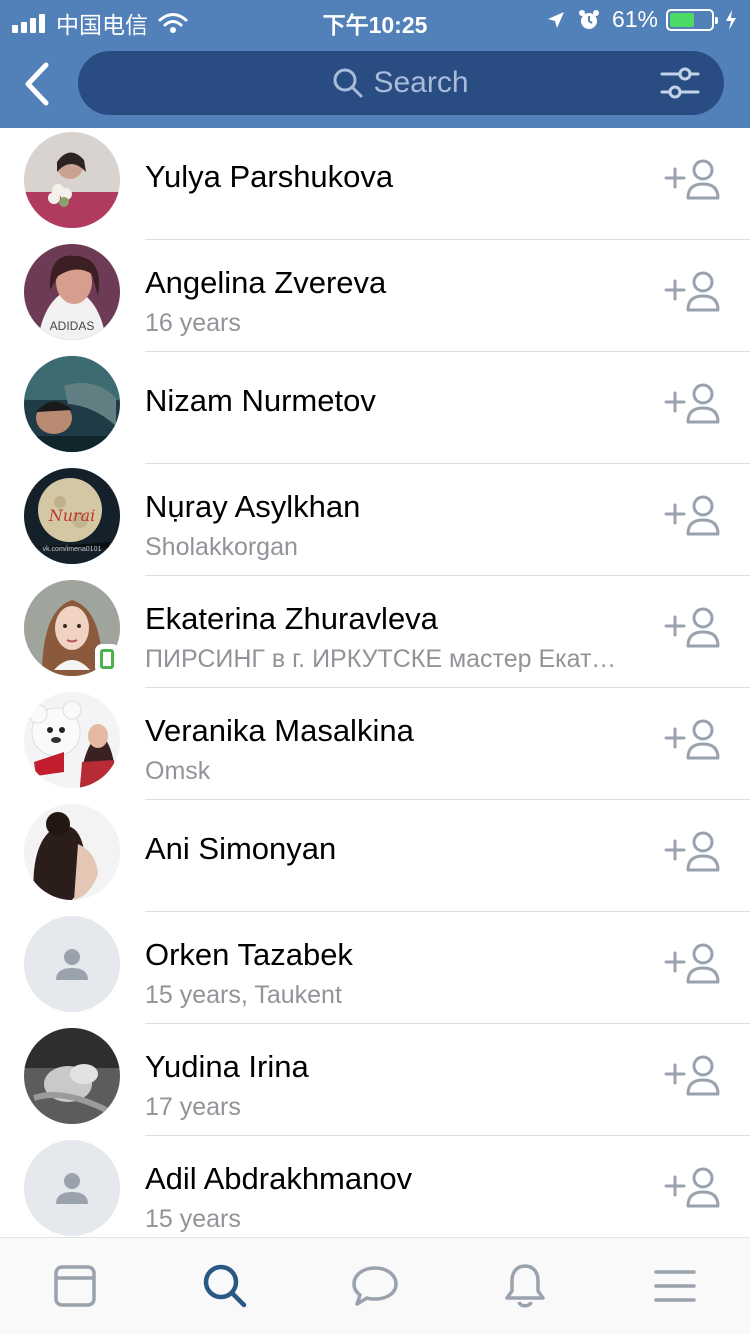 The height and width of the screenshot is (1334, 750). I want to click on result-text: Nụray Asylkhan Sholakkorgan, so click(387, 525).